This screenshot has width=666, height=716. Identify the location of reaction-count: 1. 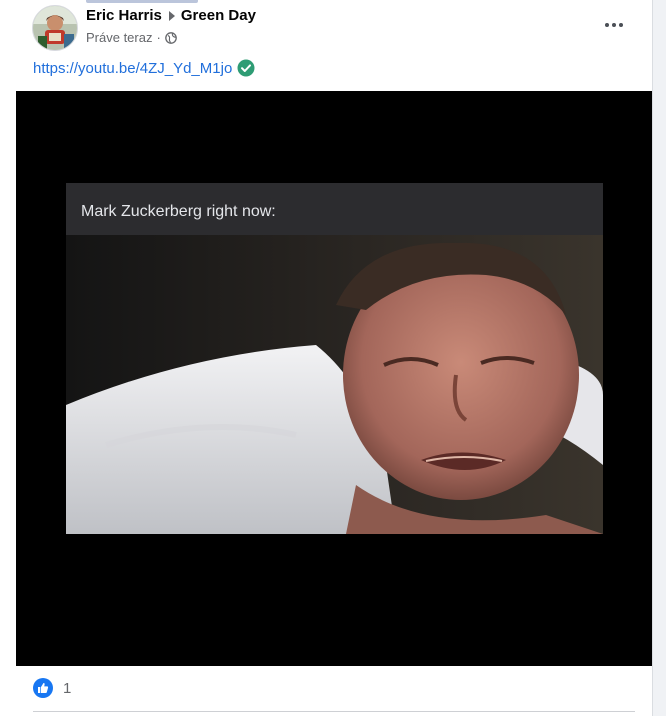
(67, 688).